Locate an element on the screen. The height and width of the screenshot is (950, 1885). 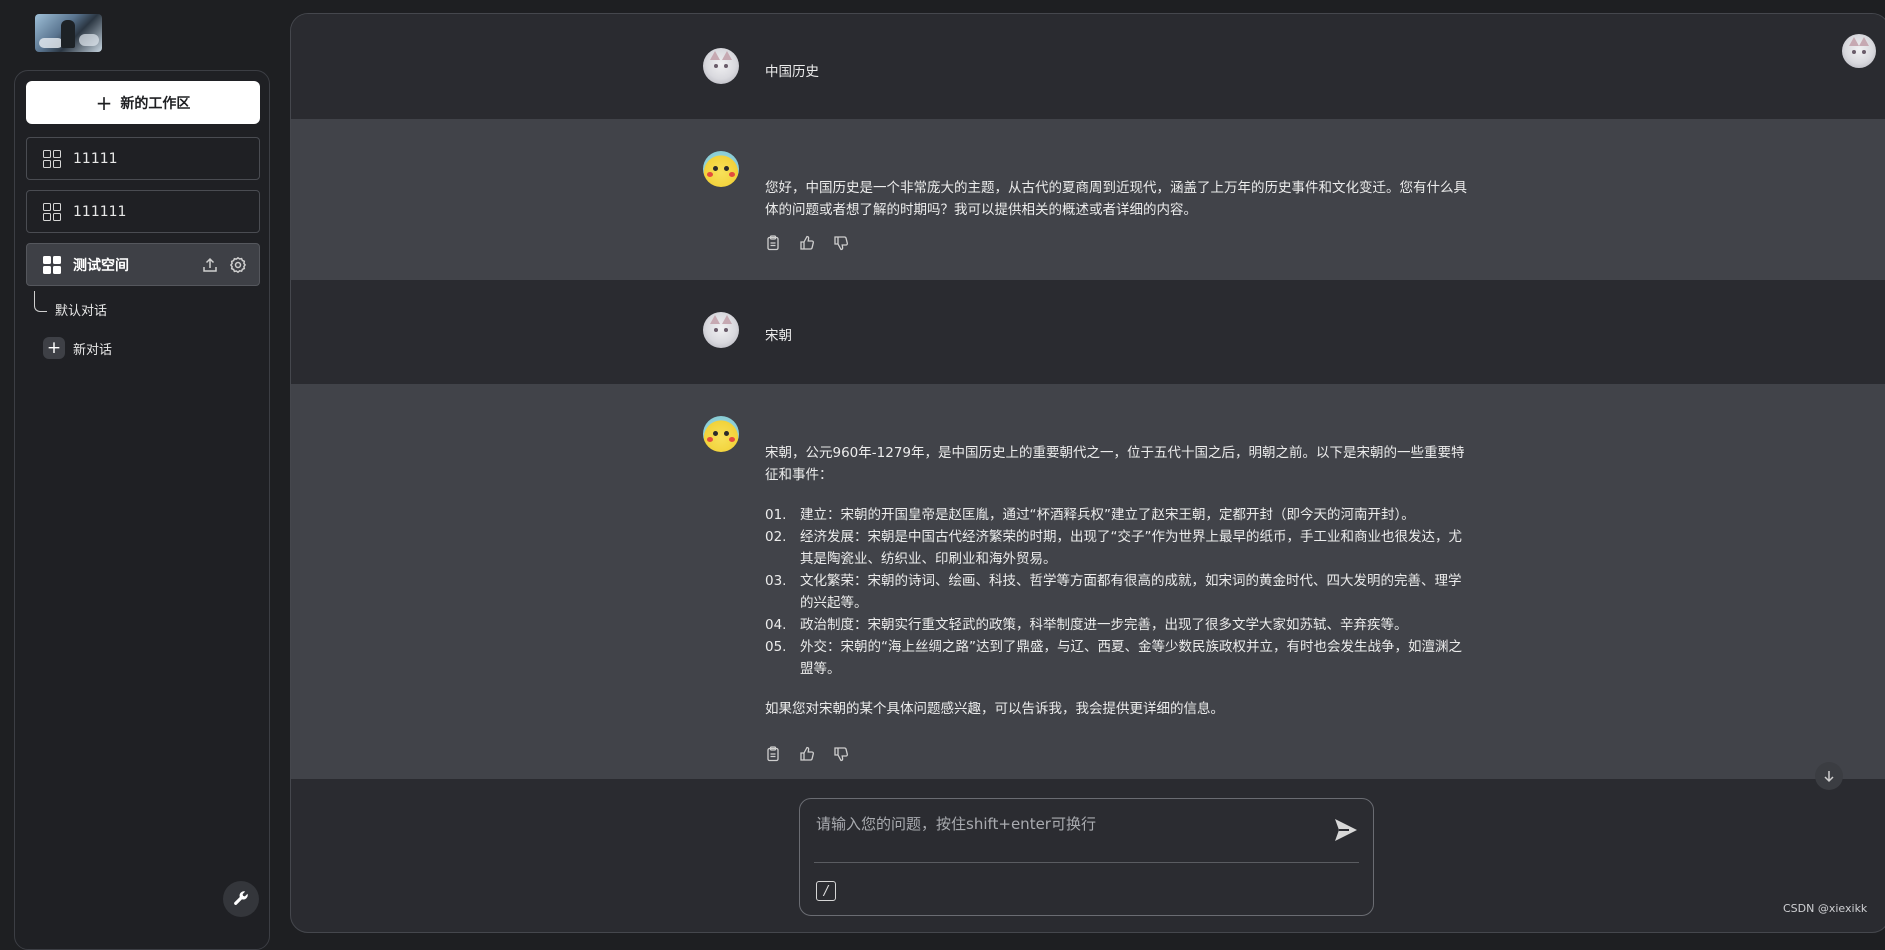
workspace-label: 测试空间 is located at coordinates (101, 265).